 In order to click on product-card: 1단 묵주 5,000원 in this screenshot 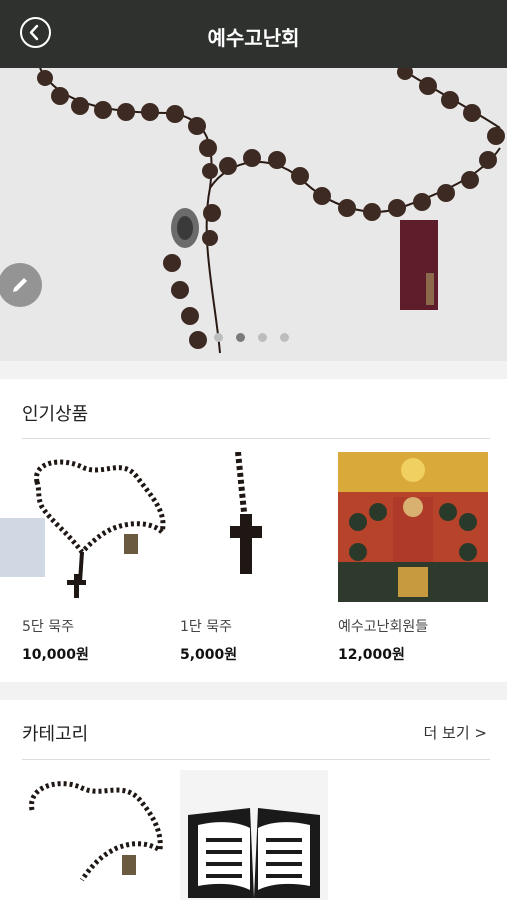, I will do `click(255, 558)`.